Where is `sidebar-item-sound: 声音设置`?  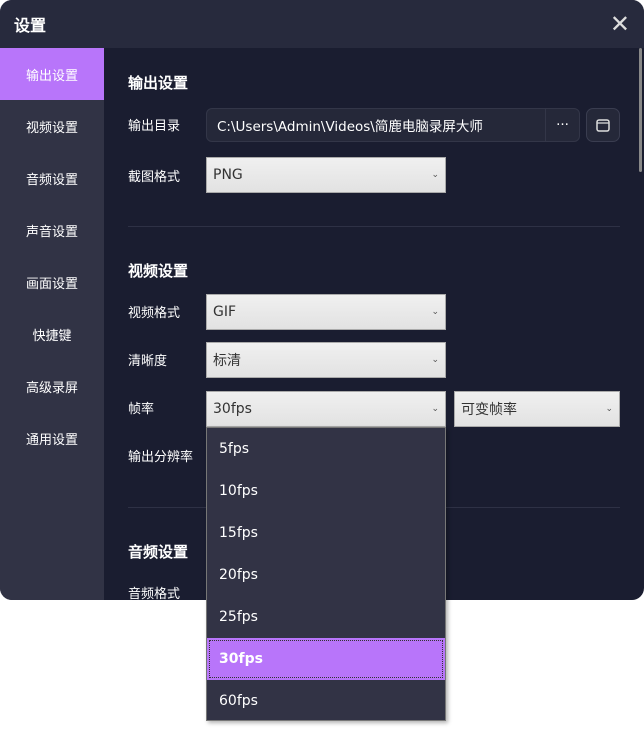
sidebar-item-sound: 声音设置 is located at coordinates (52, 230).